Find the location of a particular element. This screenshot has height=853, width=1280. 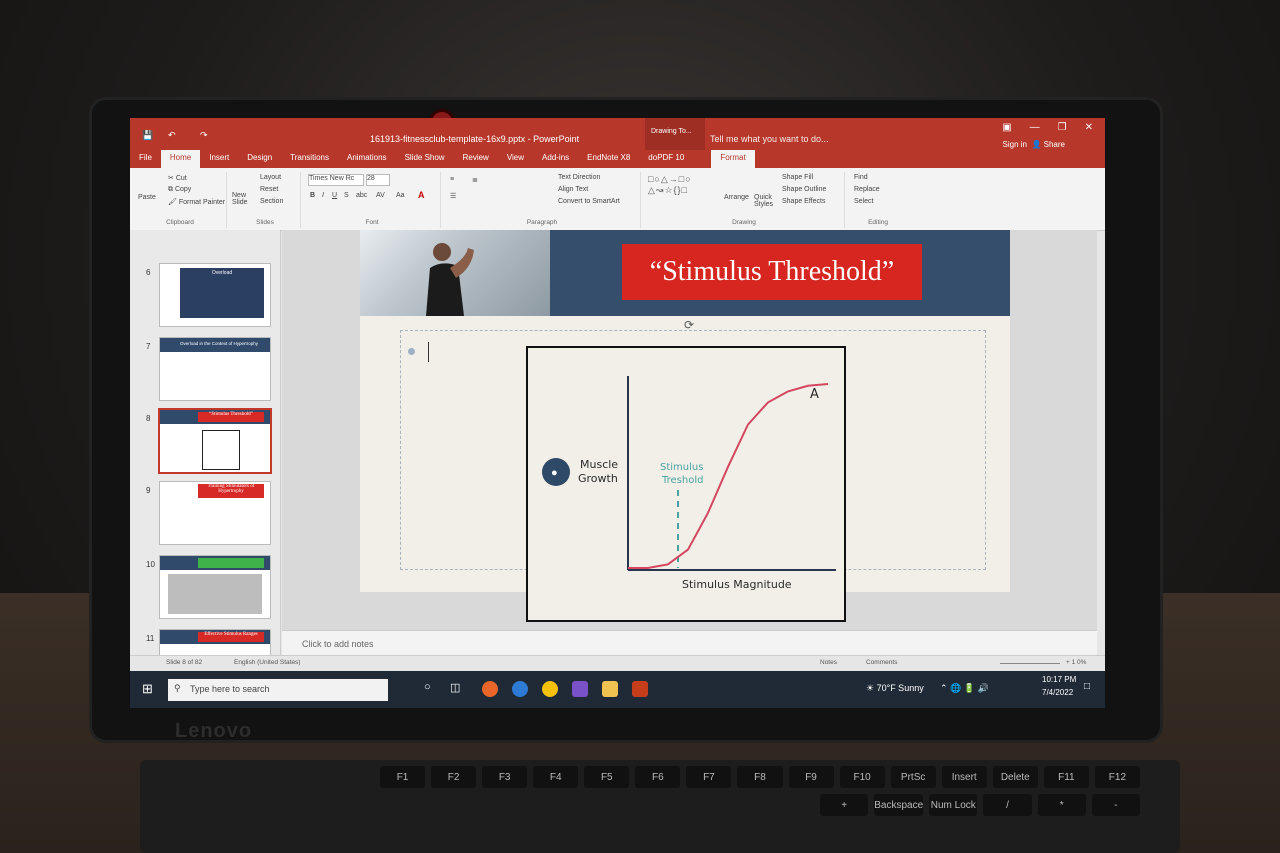

tab-format: Format is located at coordinates (733, 159).